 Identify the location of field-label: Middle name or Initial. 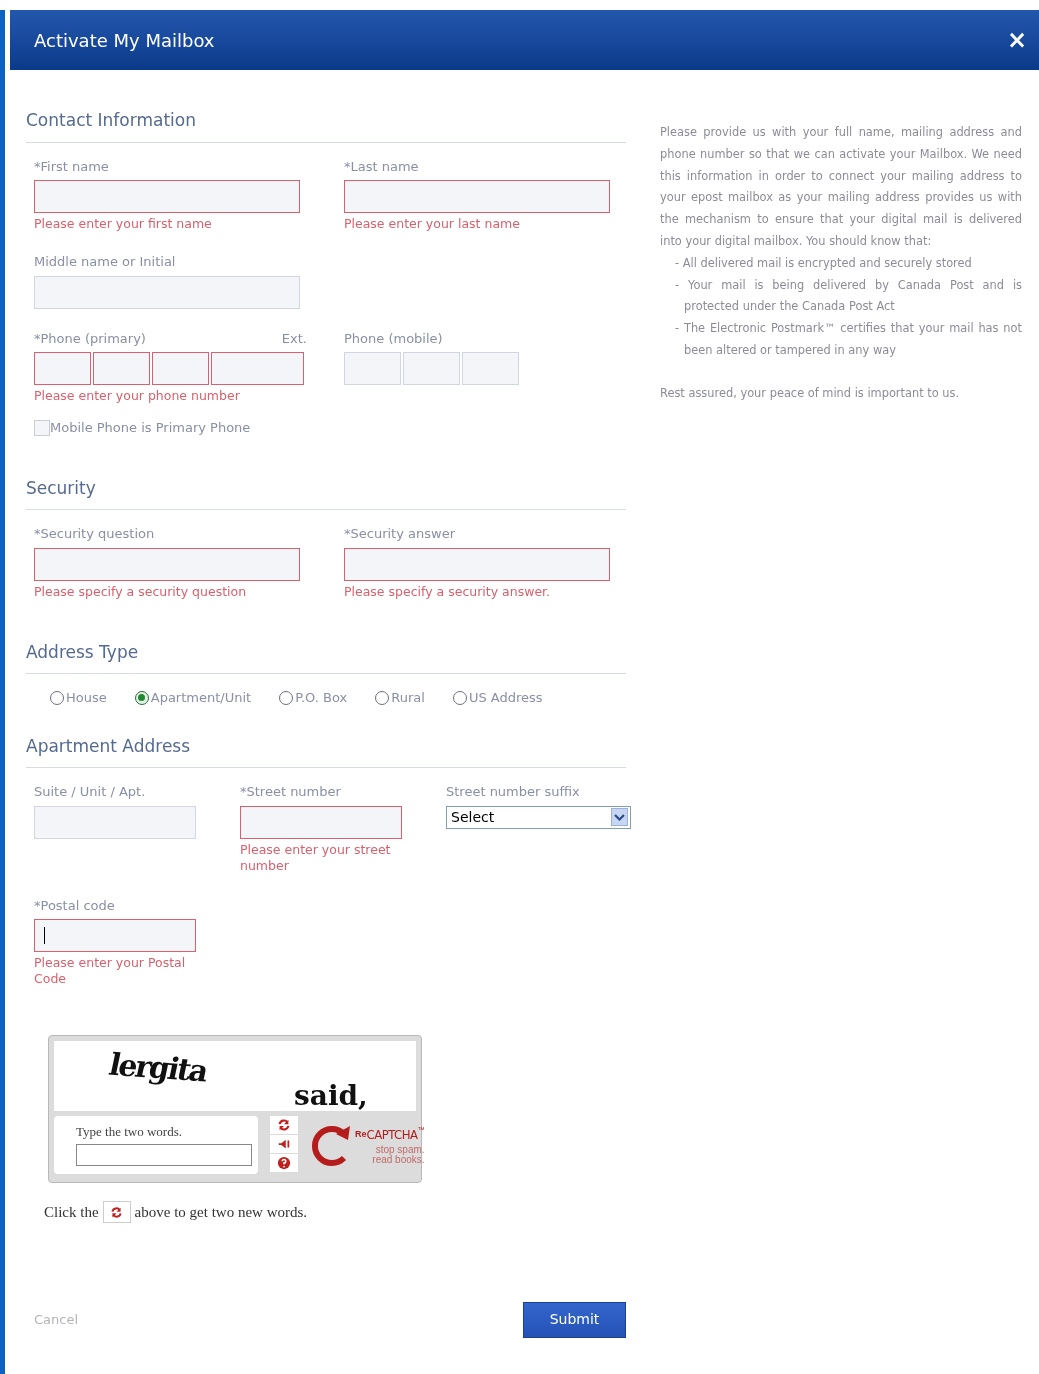
(105, 262).